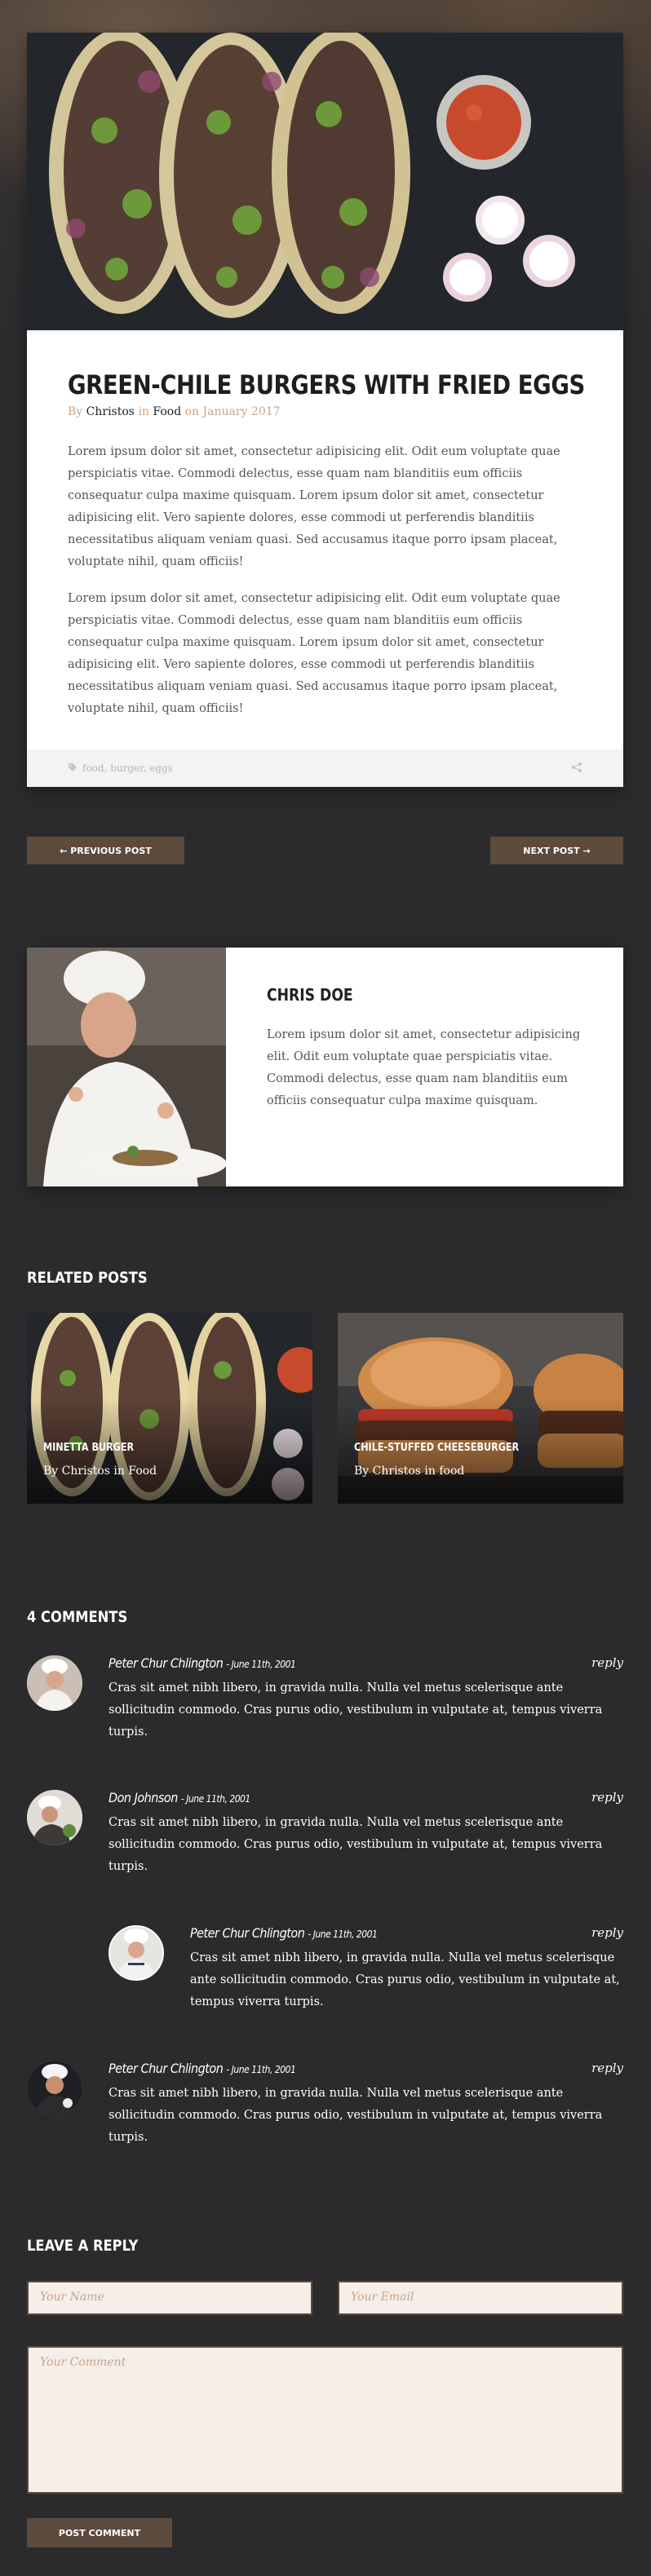 The image size is (651, 2576). Describe the element at coordinates (167, 411) in the screenshot. I see `meta-category-link: Food` at that location.